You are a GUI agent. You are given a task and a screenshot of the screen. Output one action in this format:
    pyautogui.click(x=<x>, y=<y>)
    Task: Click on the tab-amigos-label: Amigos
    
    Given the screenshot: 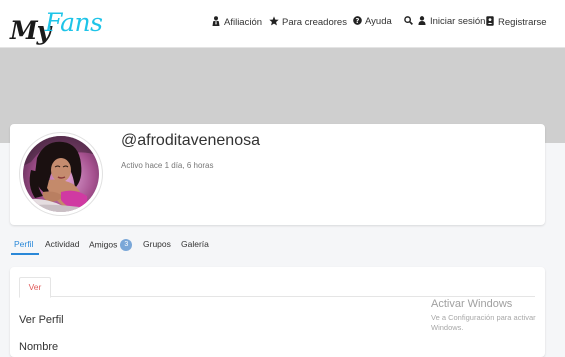 What is the action you would take?
    pyautogui.click(x=103, y=244)
    